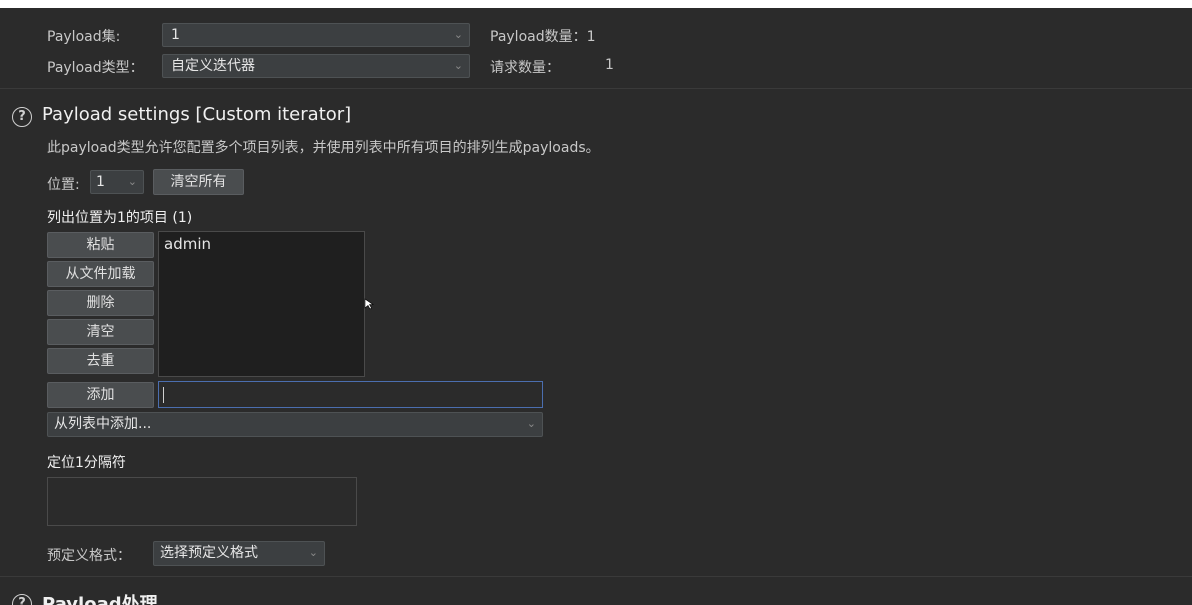  Describe the element at coordinates (120, 218) in the screenshot. I see `list-title: 列出位置为1的项目 (1)` at that location.